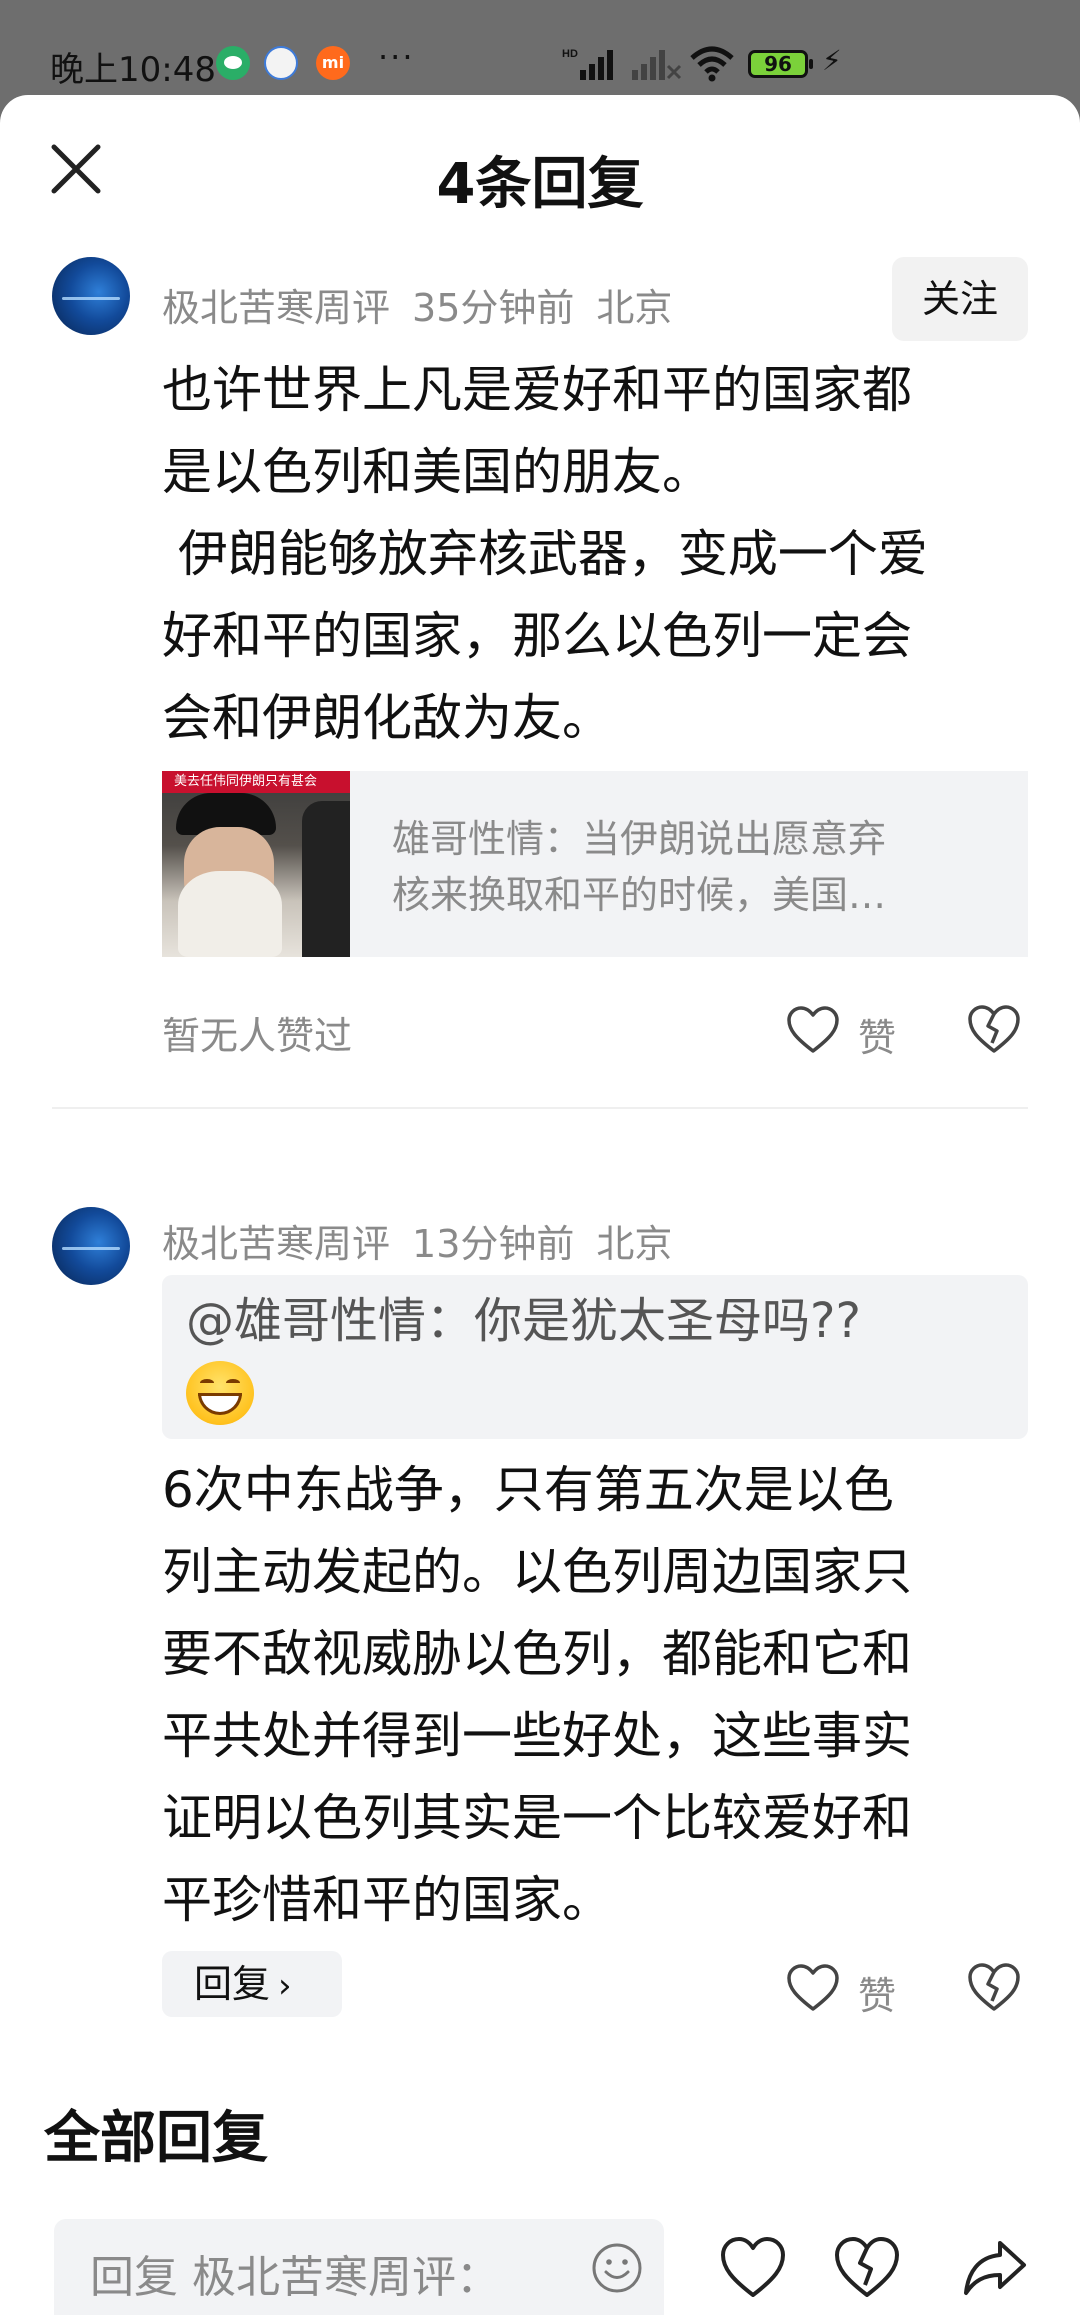  I want to click on status-bar: 晚上10:48 mi ··· HD 96 ⚡, so click(540, 47).